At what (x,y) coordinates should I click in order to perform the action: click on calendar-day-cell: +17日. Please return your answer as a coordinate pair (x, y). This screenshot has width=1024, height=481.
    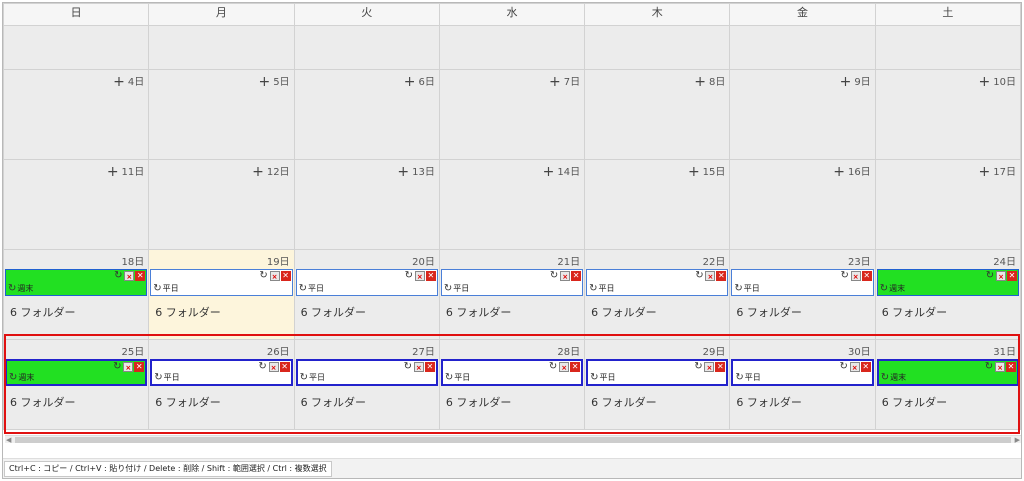
    Looking at the image, I should click on (948, 204).